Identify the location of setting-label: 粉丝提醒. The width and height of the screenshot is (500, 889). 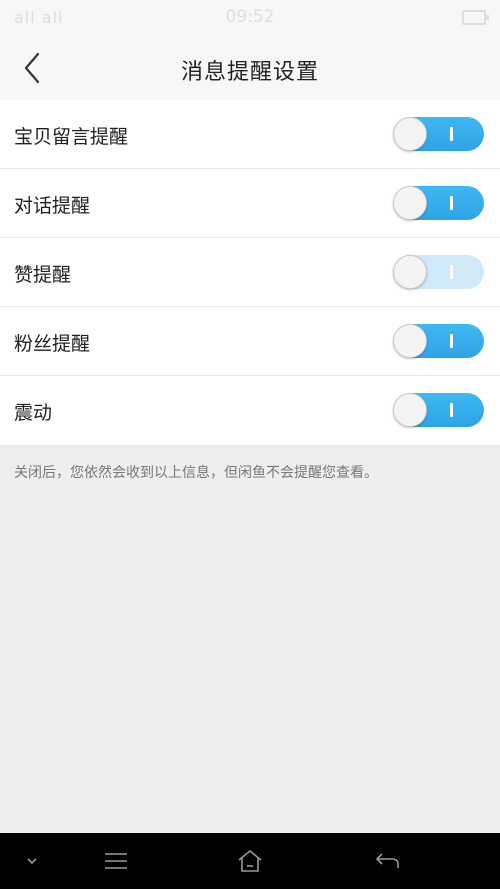
(52, 344).